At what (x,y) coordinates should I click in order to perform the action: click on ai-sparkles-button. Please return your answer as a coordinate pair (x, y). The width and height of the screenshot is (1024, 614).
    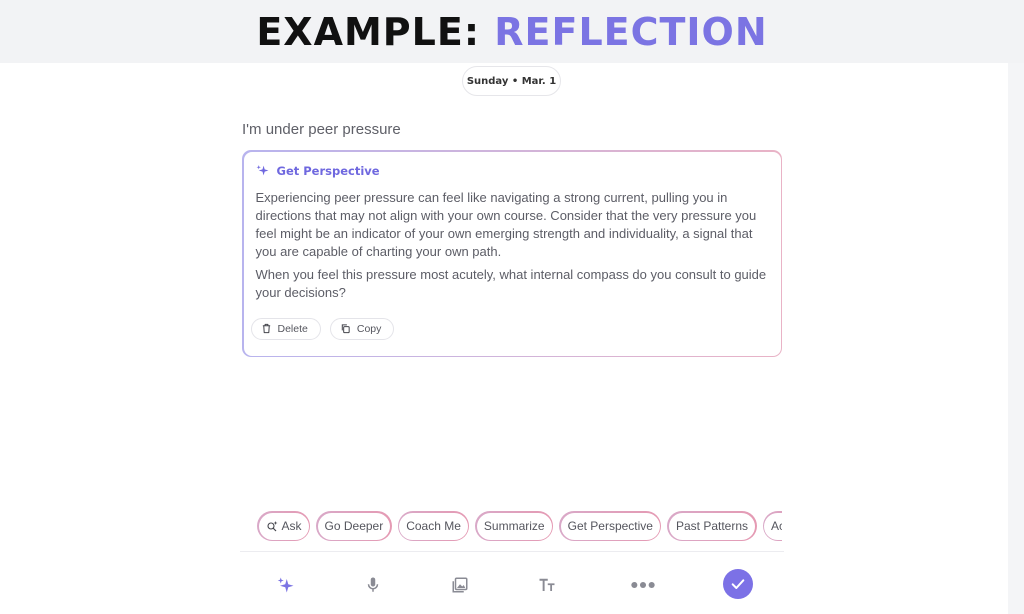
    Looking at the image, I should click on (286, 585).